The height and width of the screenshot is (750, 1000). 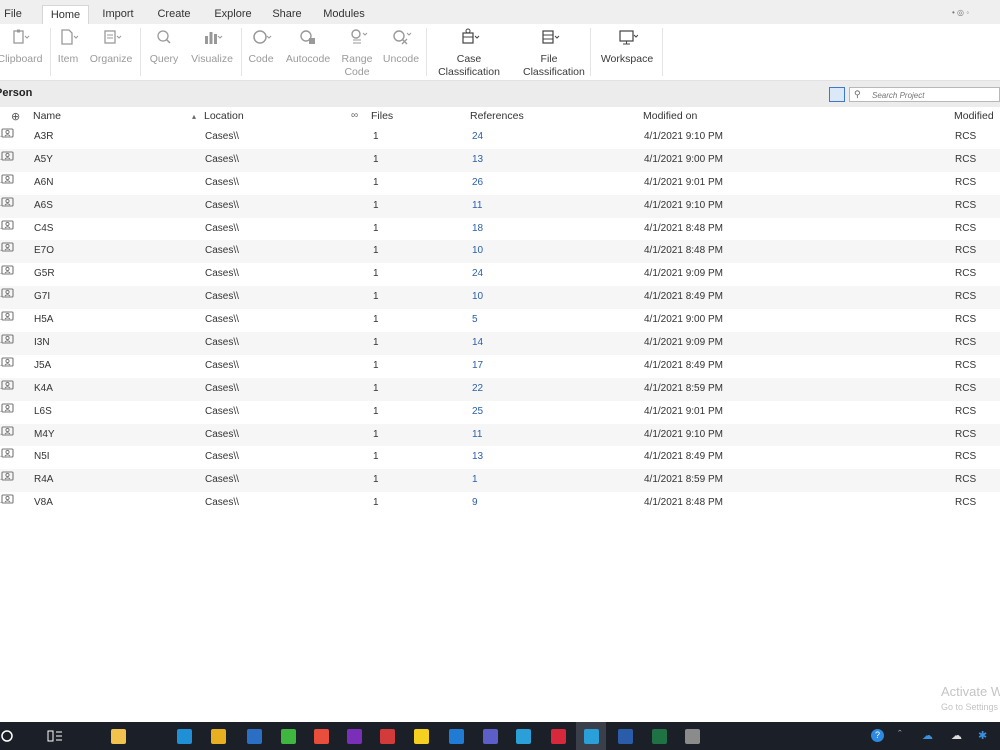 I want to click on camtasia-icon, so click(x=288, y=736).